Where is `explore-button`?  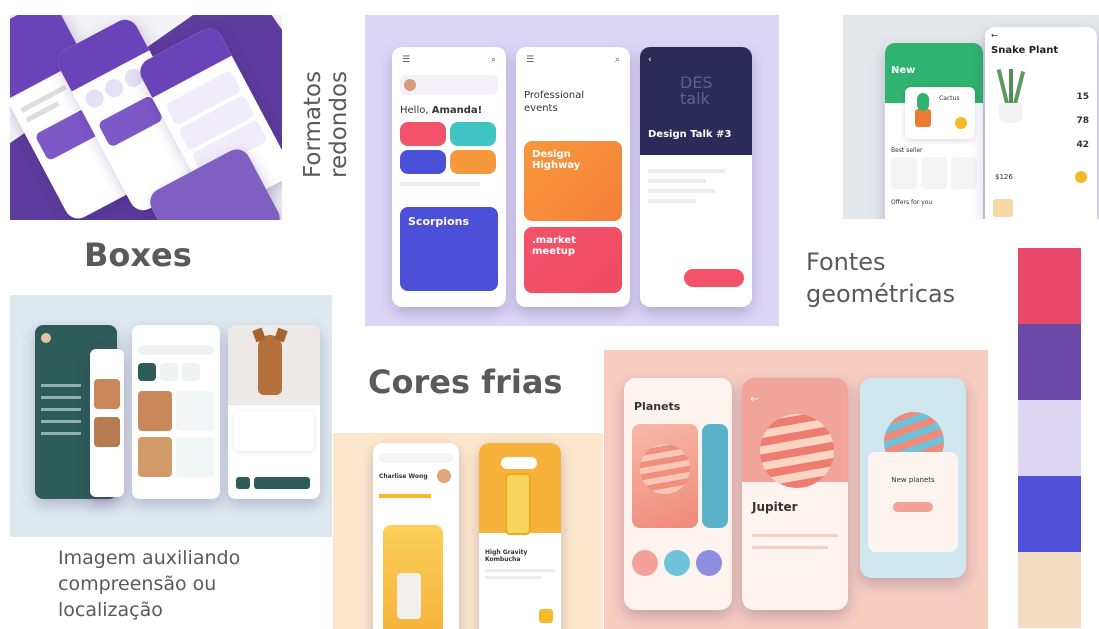 explore-button is located at coordinates (913, 507).